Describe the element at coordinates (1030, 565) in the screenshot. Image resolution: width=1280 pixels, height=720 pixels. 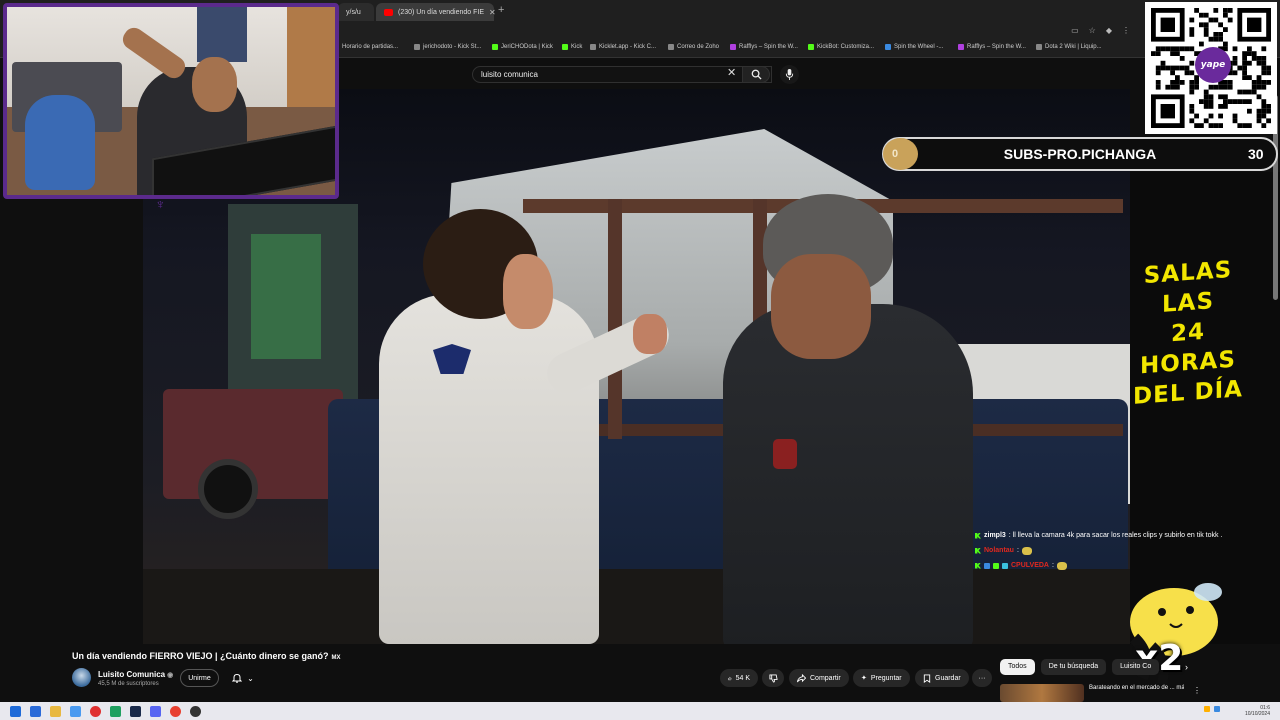
I see `chat-username: CPULVEDA` at that location.